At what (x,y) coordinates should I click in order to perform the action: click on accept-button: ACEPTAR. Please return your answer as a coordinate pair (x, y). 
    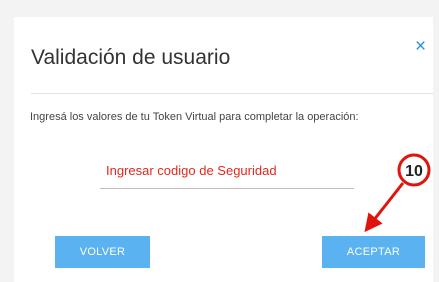
    Looking at the image, I should click on (373, 252).